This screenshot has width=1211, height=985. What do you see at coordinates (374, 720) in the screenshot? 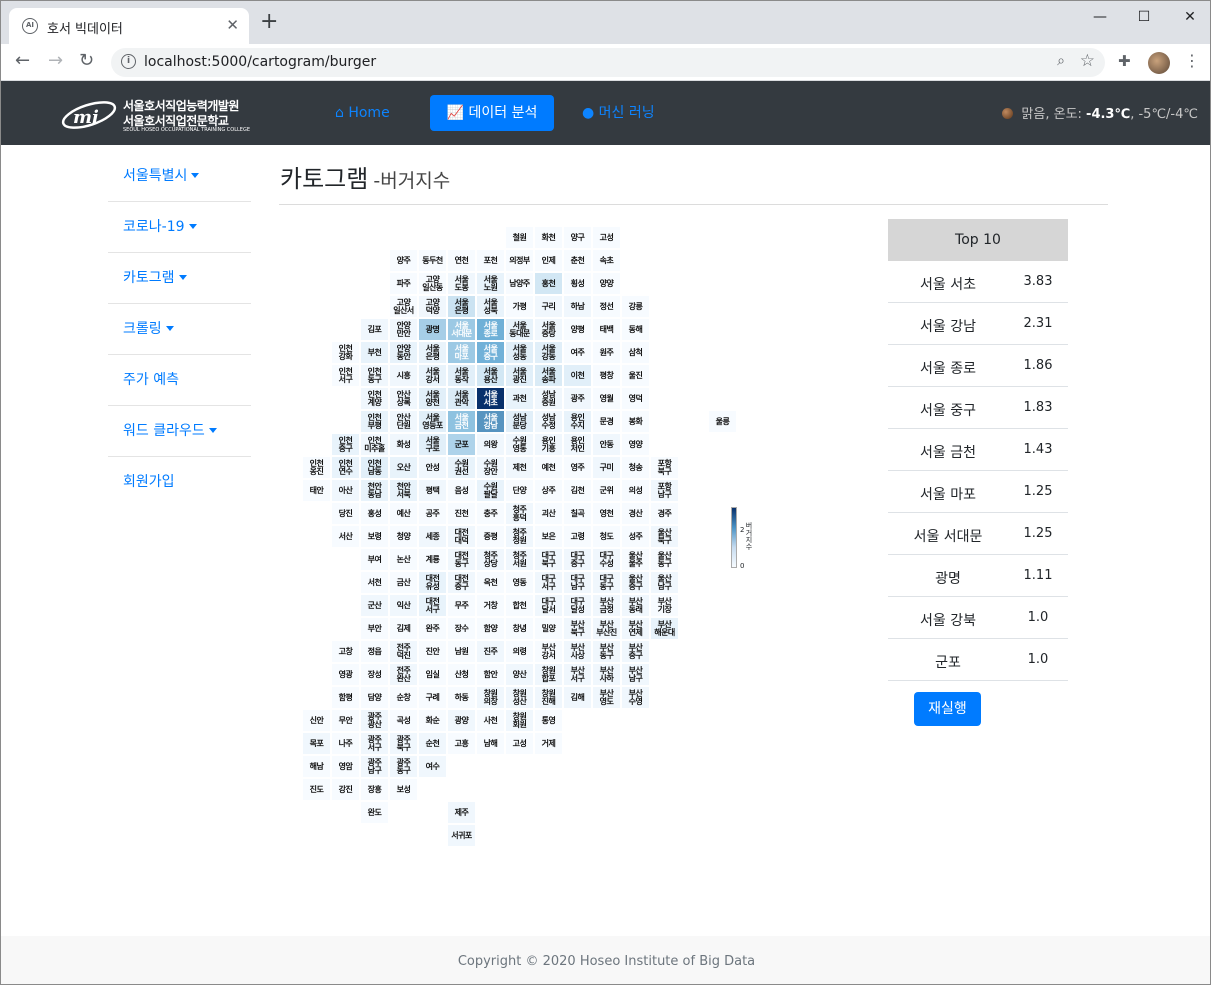
I see `cartogram-cell: 광주 광산` at bounding box center [374, 720].